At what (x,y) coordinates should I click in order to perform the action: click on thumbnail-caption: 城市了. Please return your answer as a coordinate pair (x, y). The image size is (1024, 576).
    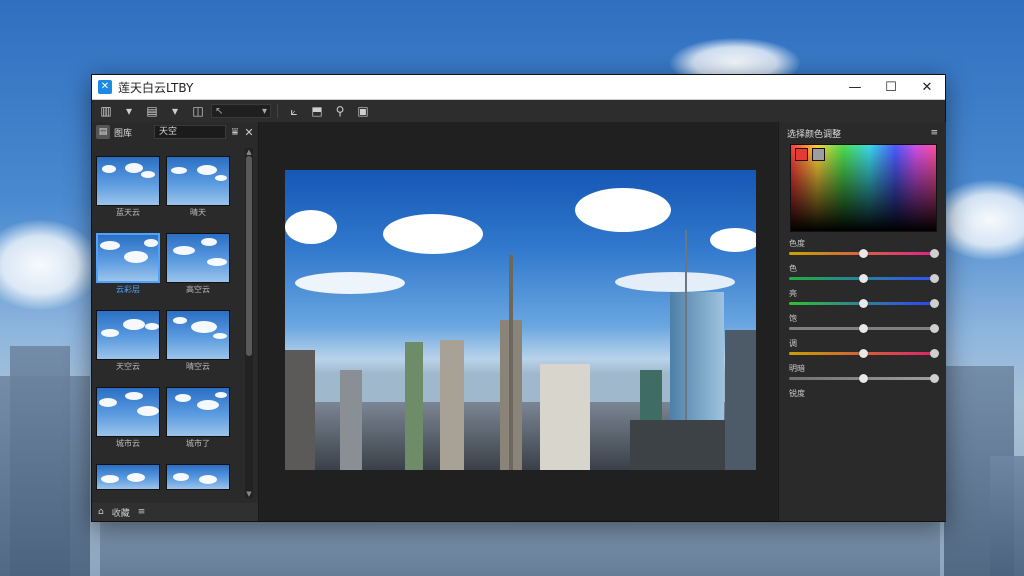
    Looking at the image, I should click on (198, 443).